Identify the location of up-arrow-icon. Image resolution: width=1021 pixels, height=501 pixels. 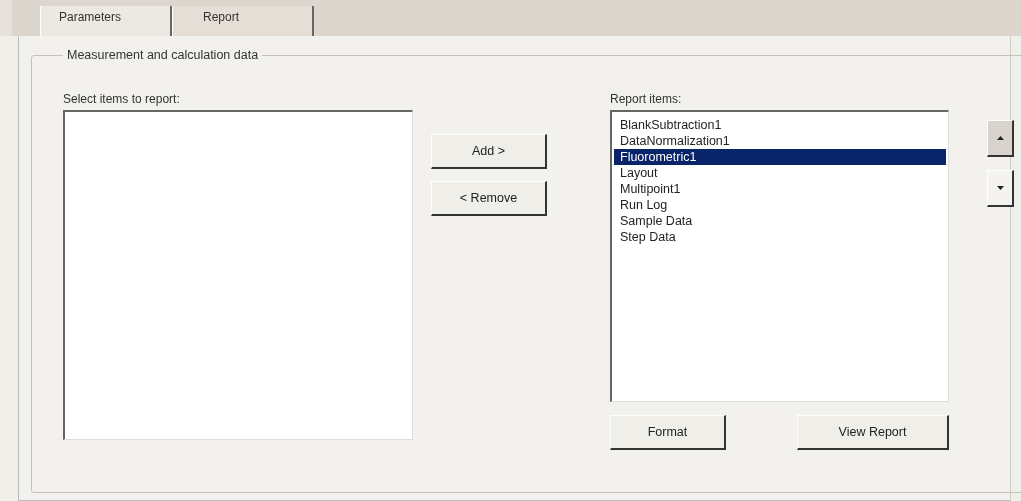
(1000, 138).